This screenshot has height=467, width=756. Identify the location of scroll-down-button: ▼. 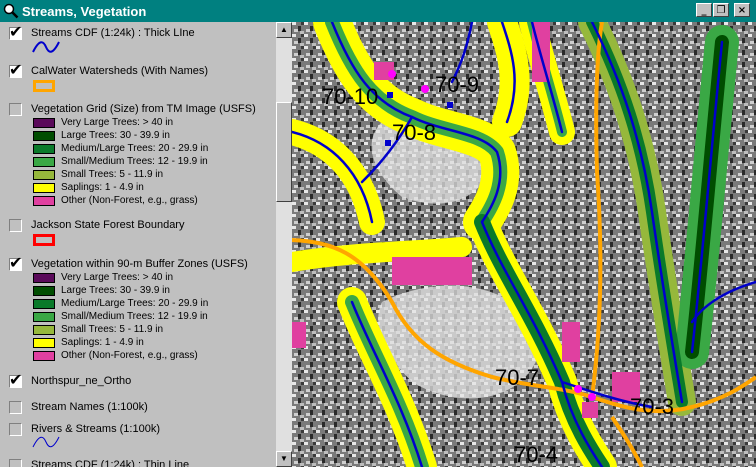
(284, 459).